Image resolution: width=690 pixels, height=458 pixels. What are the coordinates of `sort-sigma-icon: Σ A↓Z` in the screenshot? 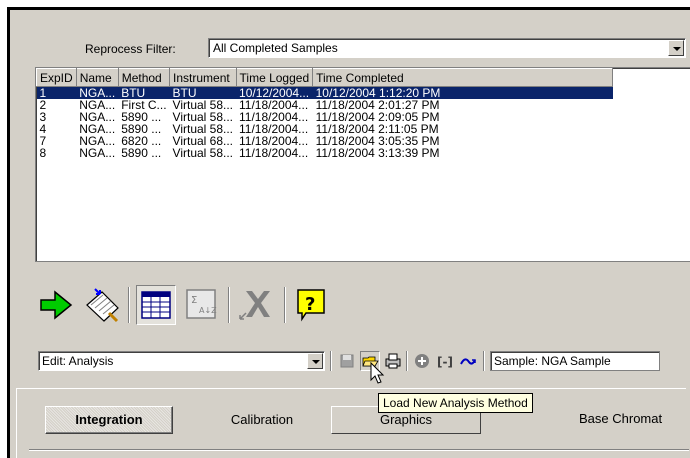 It's located at (202, 305).